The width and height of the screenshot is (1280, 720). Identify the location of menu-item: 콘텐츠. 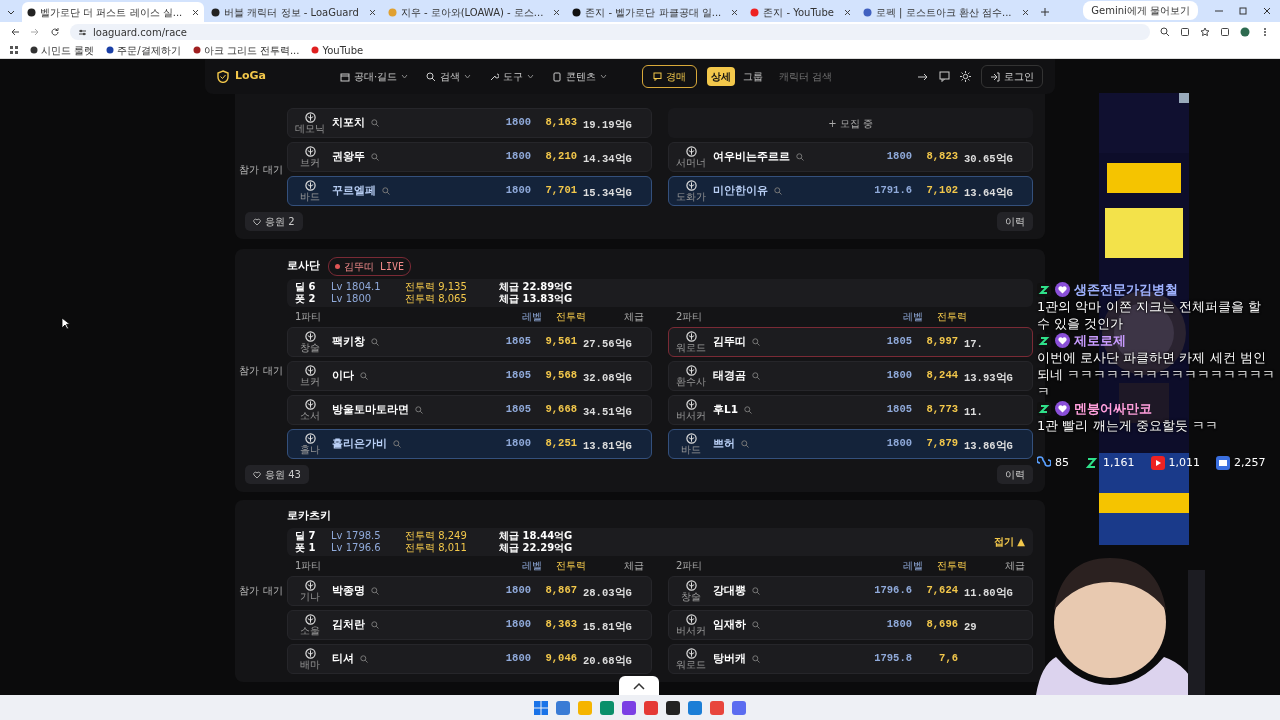
(580, 76).